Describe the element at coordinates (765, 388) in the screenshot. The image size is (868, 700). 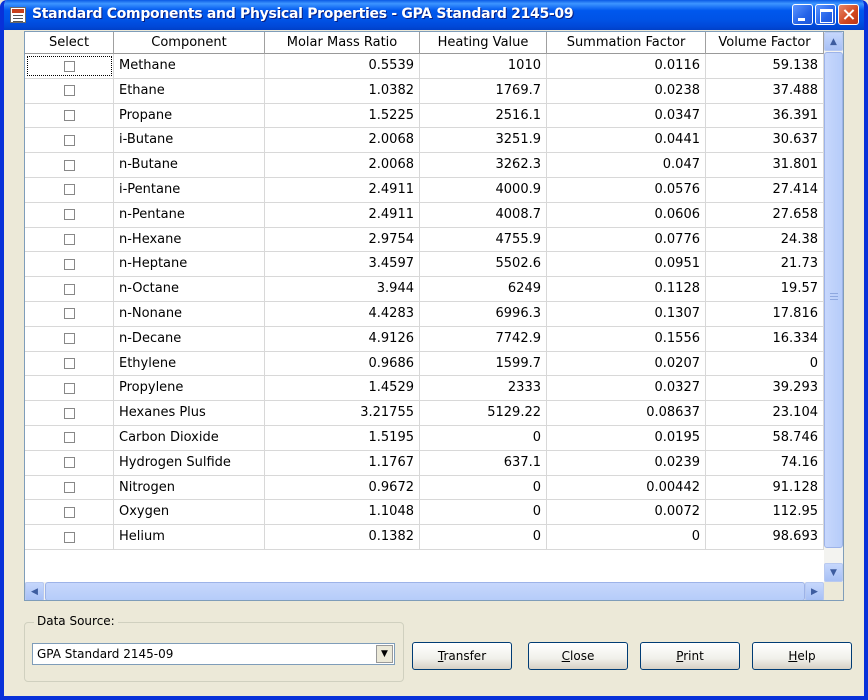
I see `volume-factor-cell: 39.293` at that location.